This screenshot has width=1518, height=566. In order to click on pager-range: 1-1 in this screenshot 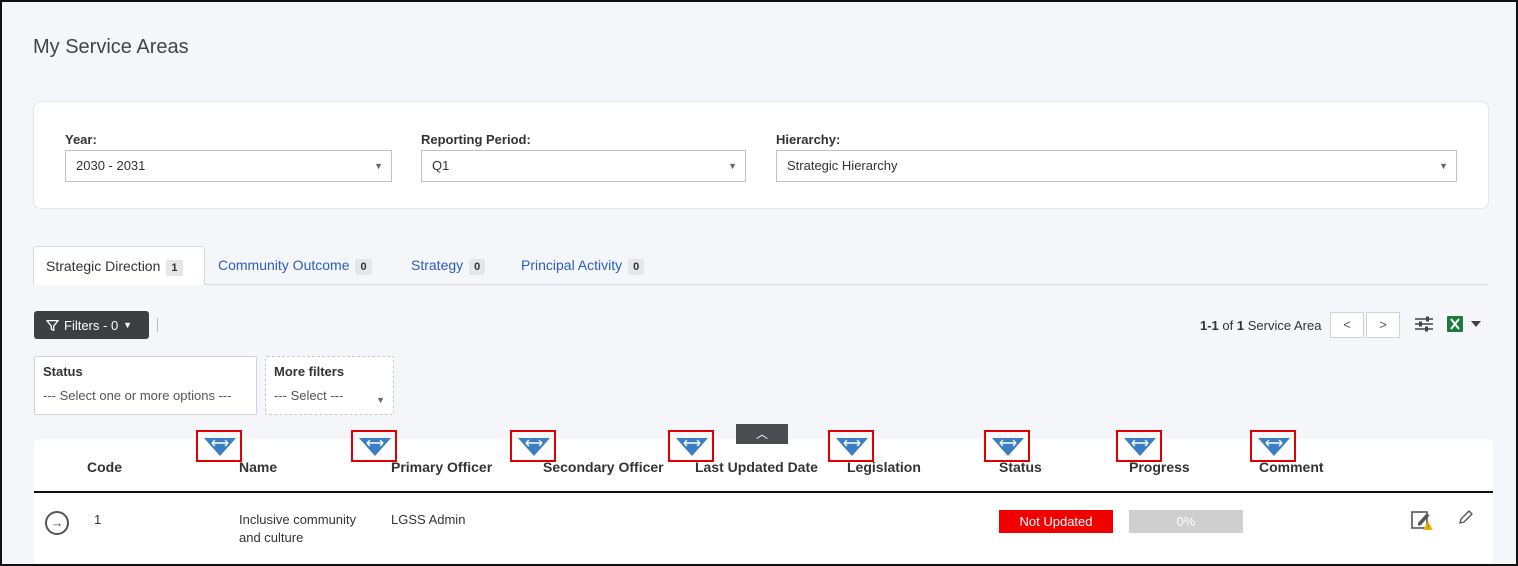, I will do `click(1209, 325)`.